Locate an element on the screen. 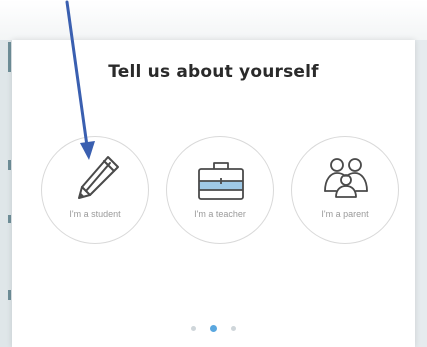  modal-title: Tell us about yourself is located at coordinates (213, 72).